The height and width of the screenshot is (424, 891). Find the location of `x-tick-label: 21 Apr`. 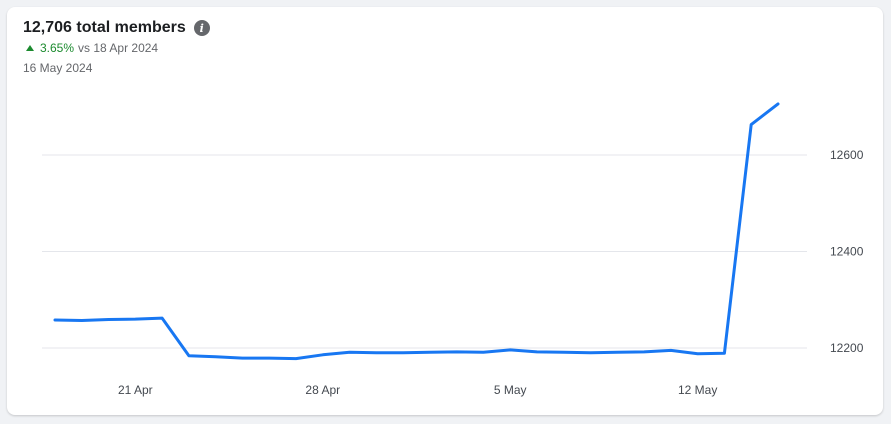

x-tick-label: 21 Apr is located at coordinates (135, 390).